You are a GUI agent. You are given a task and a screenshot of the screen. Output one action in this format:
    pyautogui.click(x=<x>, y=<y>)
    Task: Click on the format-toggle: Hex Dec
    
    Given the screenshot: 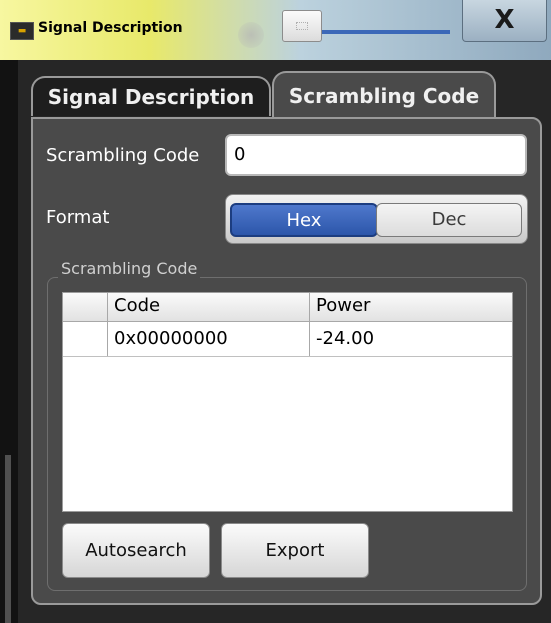 What is the action you would take?
    pyautogui.click(x=376, y=219)
    